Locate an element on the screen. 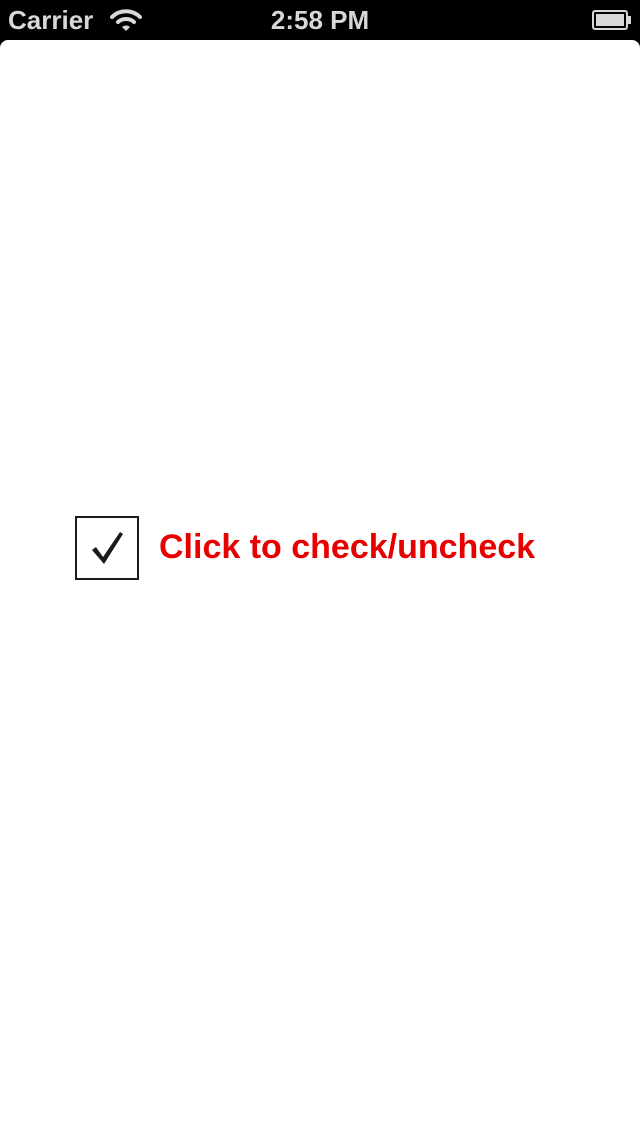  status-time: 2:58 PM is located at coordinates (320, 20).